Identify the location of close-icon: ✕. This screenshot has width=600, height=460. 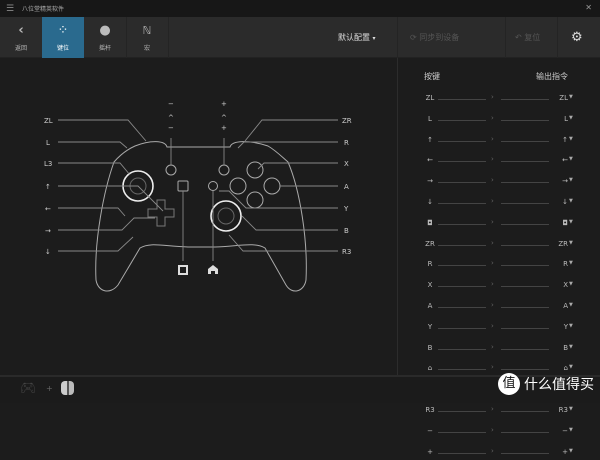
(588, 7).